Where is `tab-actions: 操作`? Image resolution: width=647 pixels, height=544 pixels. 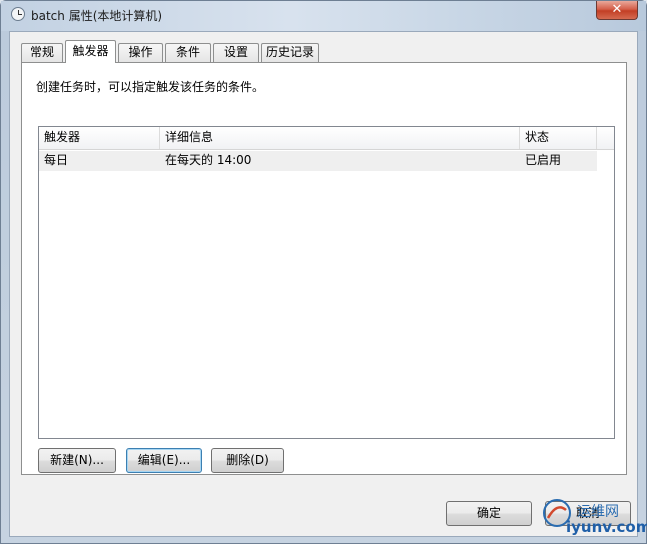
tab-actions: 操作 is located at coordinates (140, 52).